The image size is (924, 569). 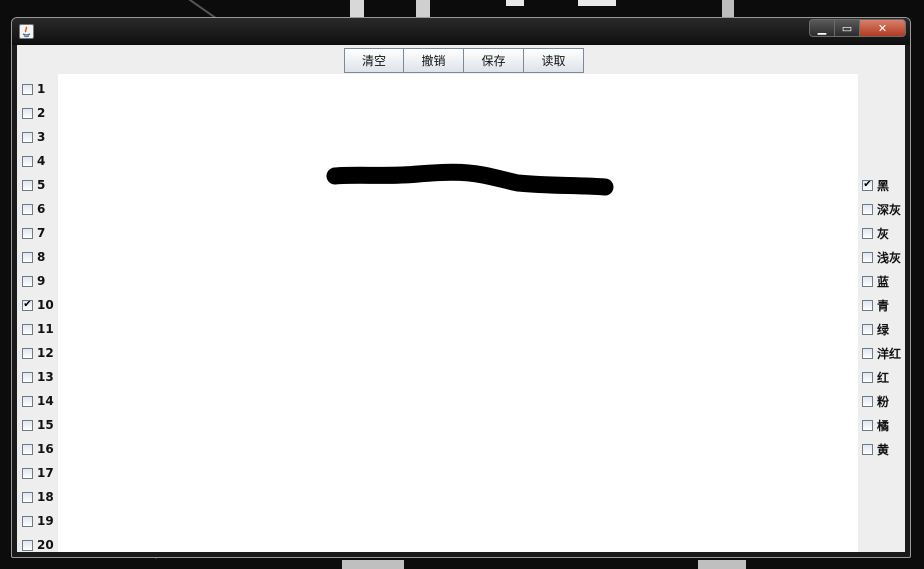 I want to click on color-label: 红, so click(x=883, y=377).